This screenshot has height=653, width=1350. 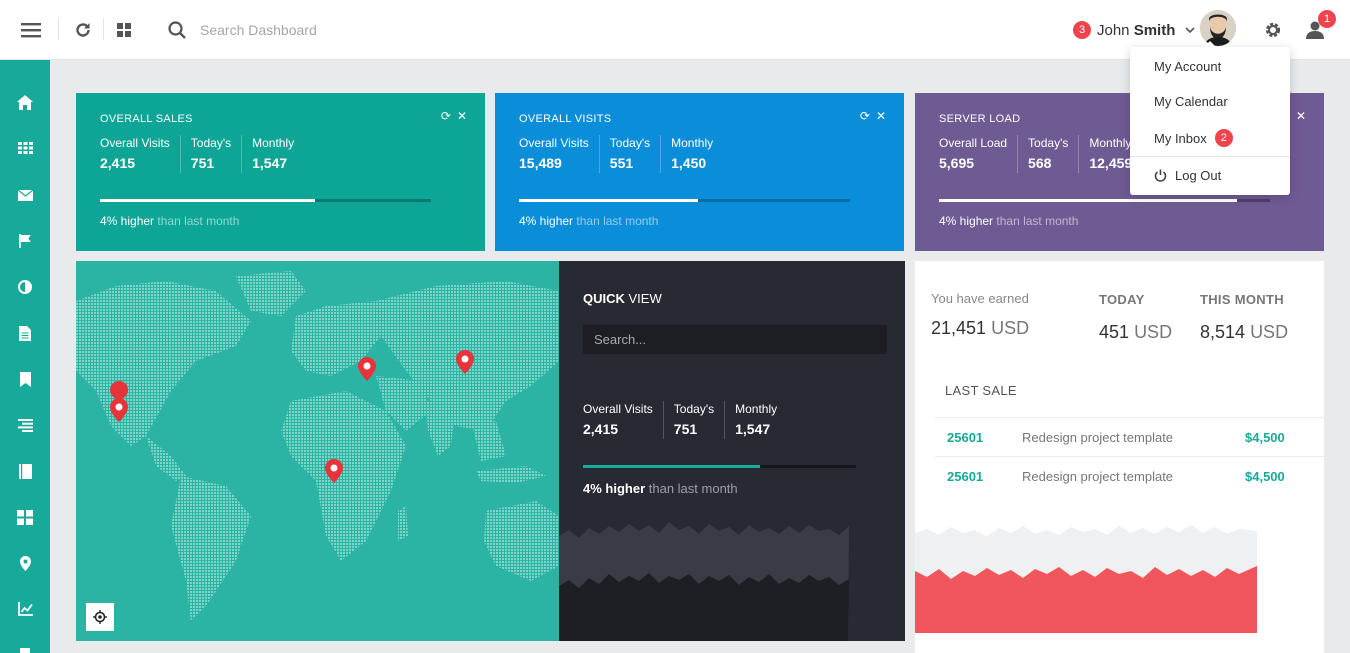 I want to click on stat: Today's 568, so click(x=1054, y=154).